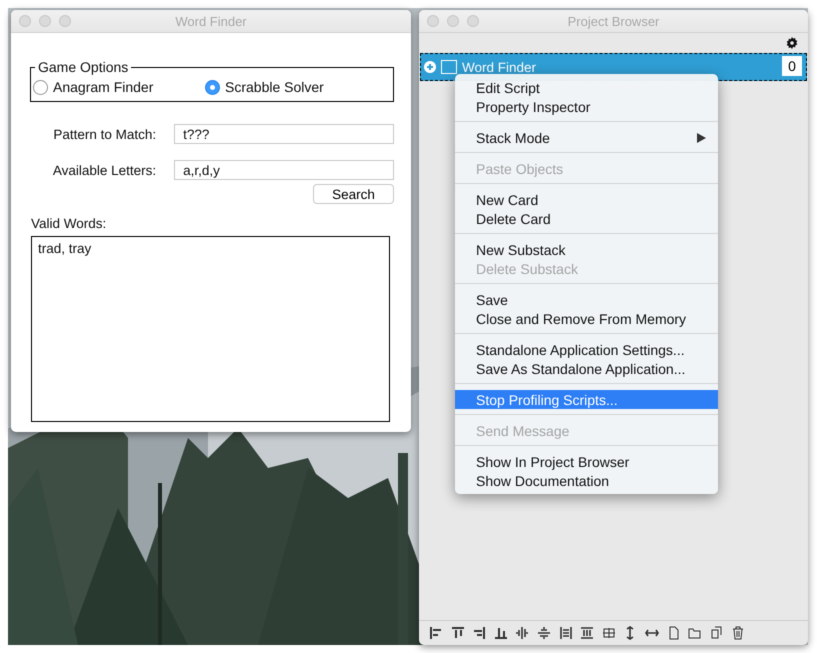  What do you see at coordinates (586, 218) in the screenshot?
I see `menu-item: Delete Card` at bounding box center [586, 218].